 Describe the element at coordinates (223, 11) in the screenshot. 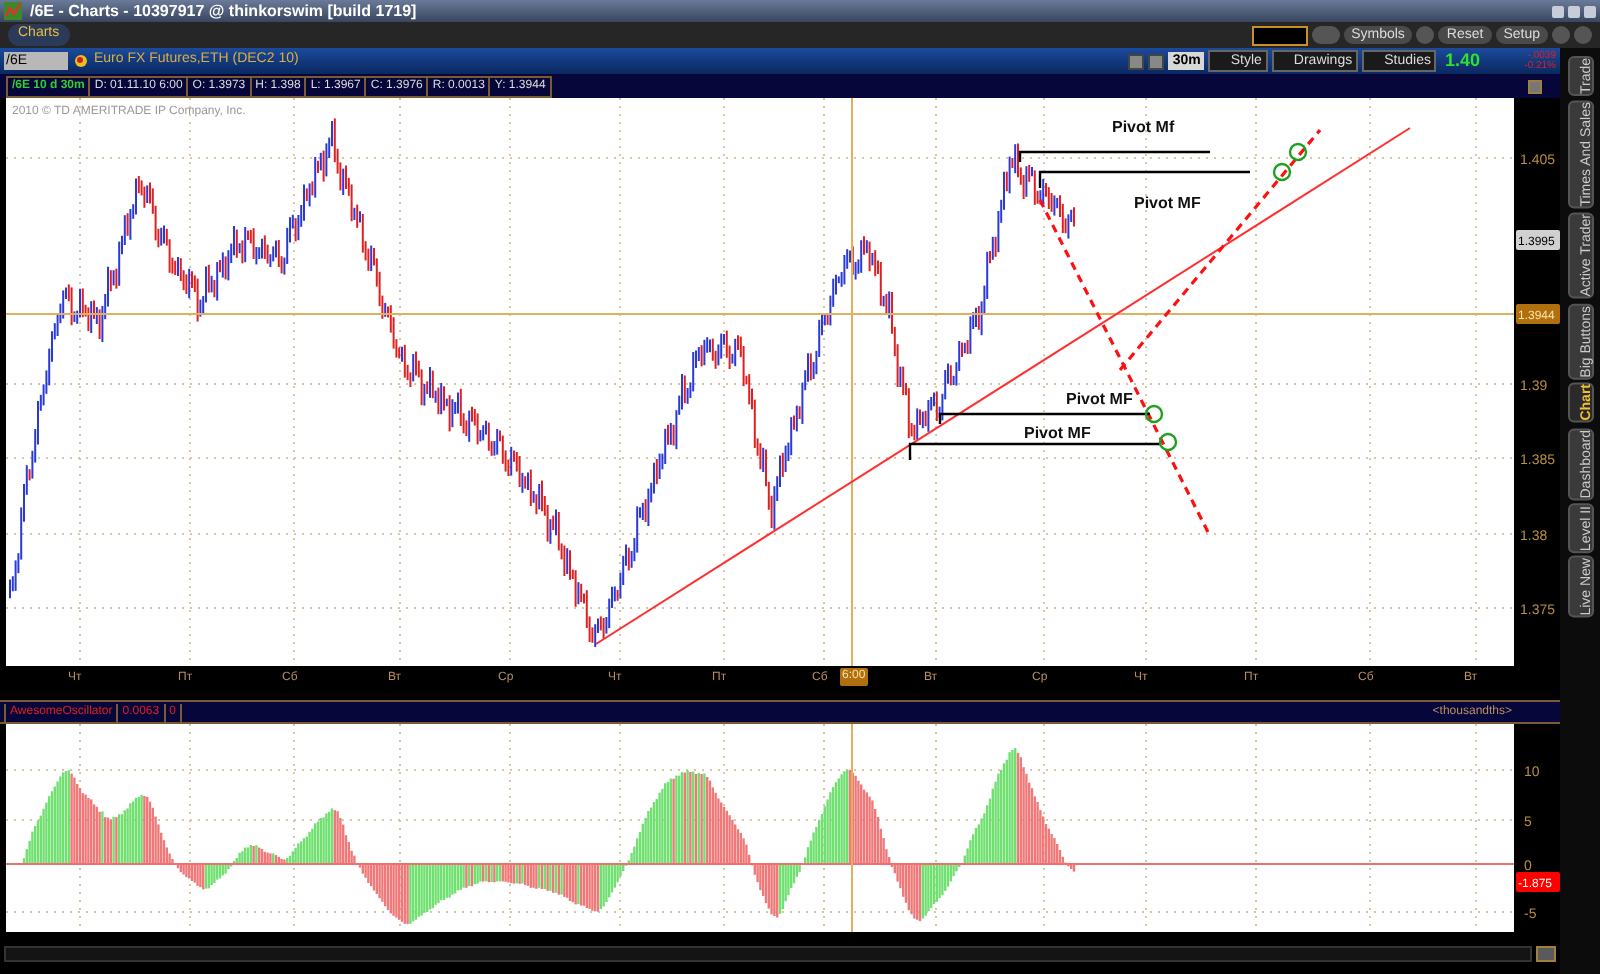

I see `window-title: /6E - Charts - 10397917 @ thinkorswim [build 1719]` at that location.